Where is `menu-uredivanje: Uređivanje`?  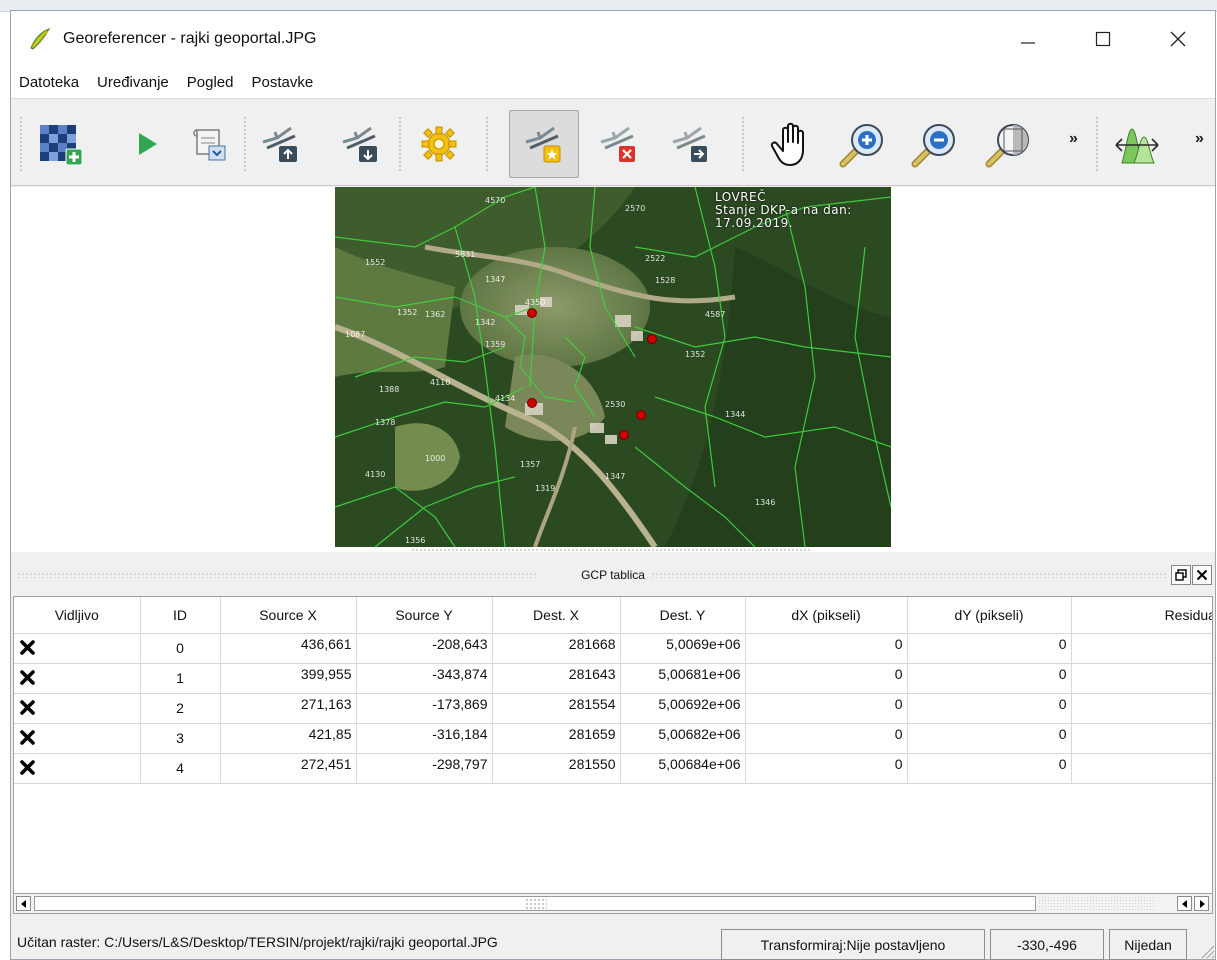 menu-uredivanje: Uređivanje is located at coordinates (133, 82).